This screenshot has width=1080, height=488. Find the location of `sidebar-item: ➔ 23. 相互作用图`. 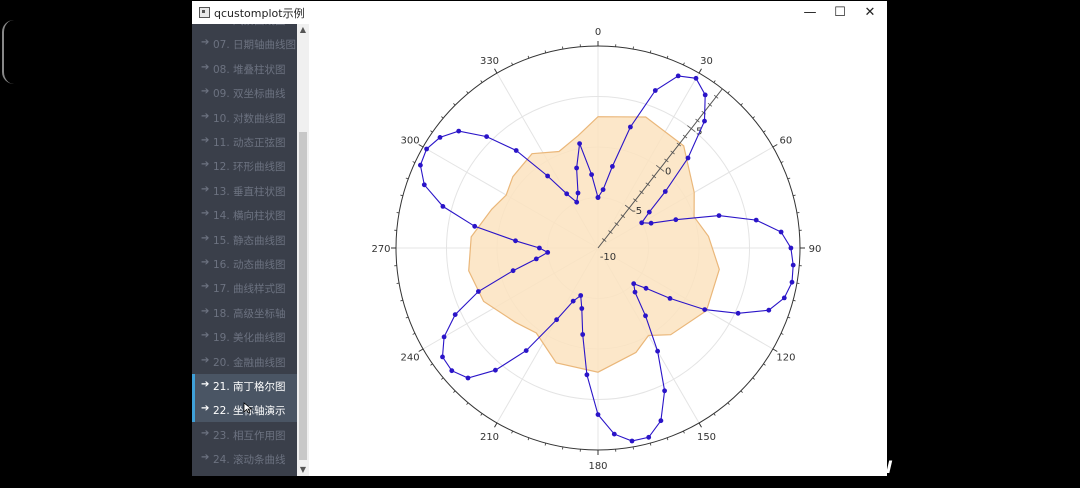

sidebar-item: ➔ 23. 相互作用图 is located at coordinates (244, 435).